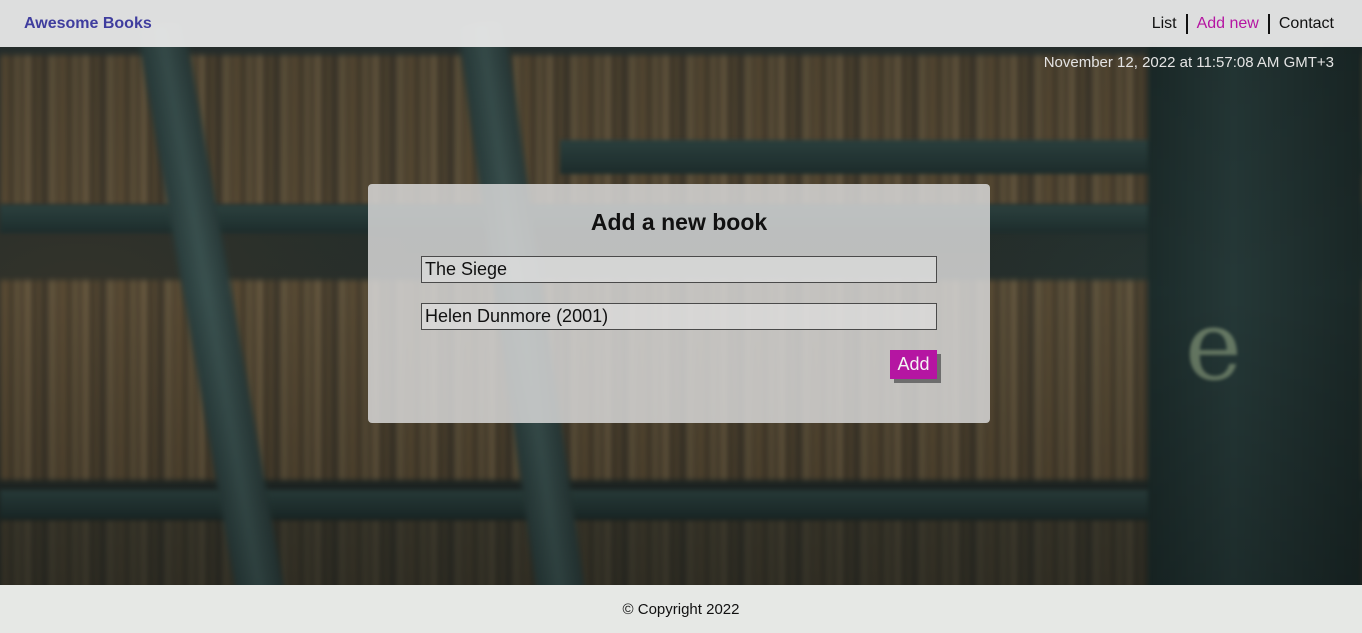 The image size is (1362, 633). What do you see at coordinates (681, 23) in the screenshot?
I see `top-navbar: Awesome Books List Add new Contact` at bounding box center [681, 23].